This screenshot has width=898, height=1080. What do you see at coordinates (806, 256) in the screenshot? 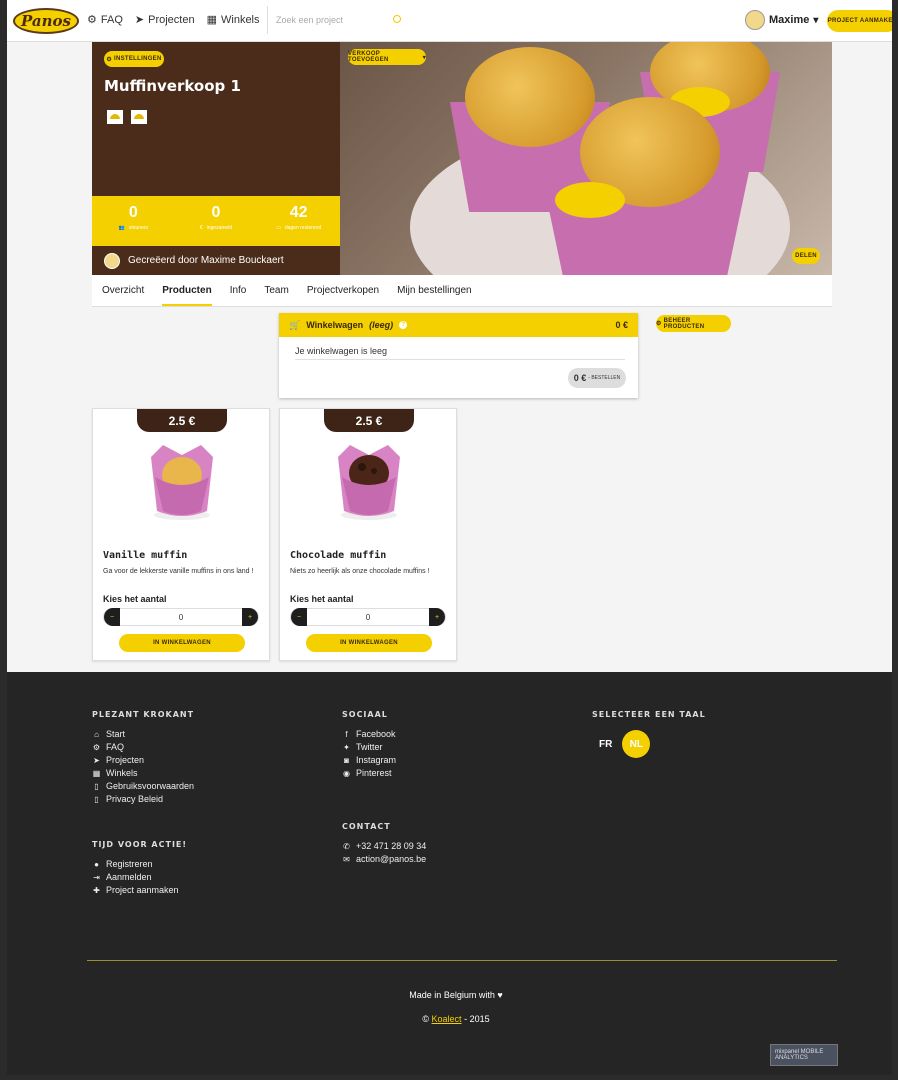
I see `share-button: DELEN` at bounding box center [806, 256].